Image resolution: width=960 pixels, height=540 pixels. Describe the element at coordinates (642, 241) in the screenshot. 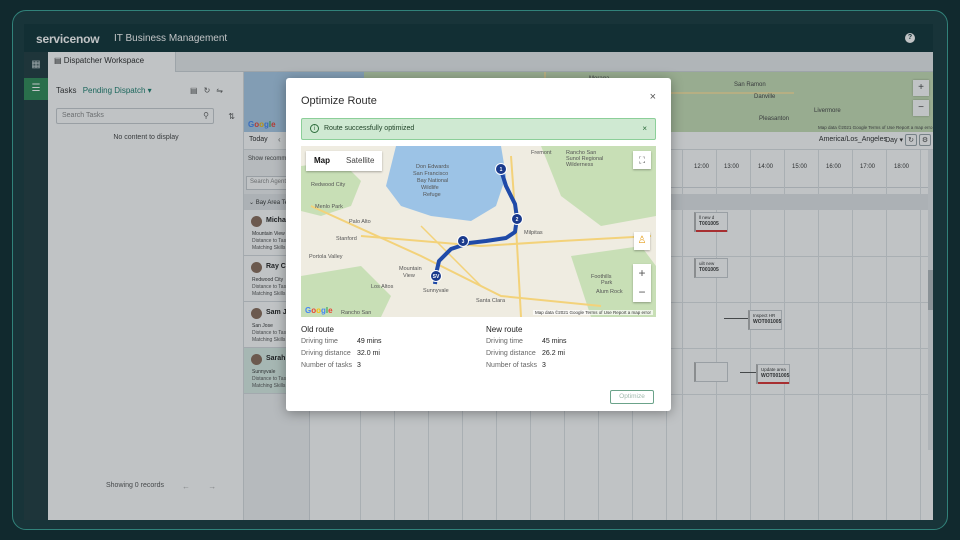

I see `street-view-pegman-icon: ♙` at that location.